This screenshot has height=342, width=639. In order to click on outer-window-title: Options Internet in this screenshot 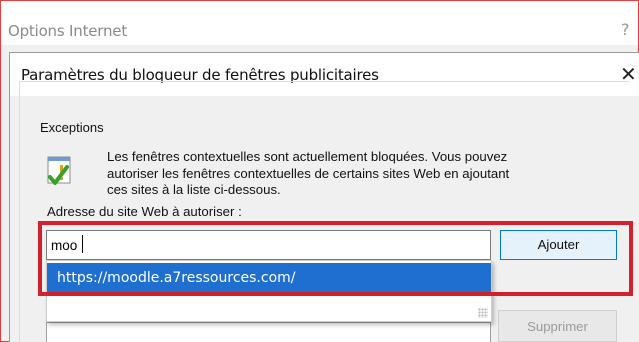, I will do `click(68, 31)`.